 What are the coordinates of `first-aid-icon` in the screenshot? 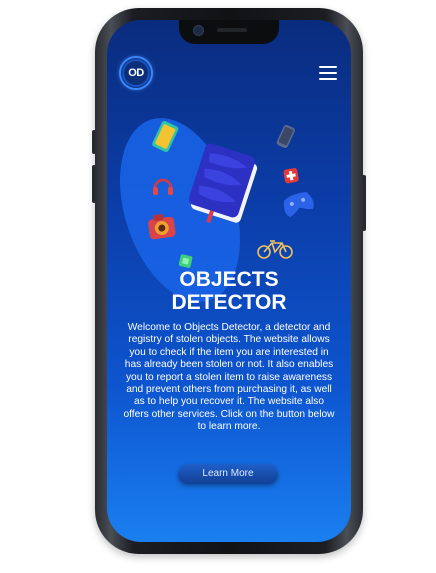 It's located at (291, 176).